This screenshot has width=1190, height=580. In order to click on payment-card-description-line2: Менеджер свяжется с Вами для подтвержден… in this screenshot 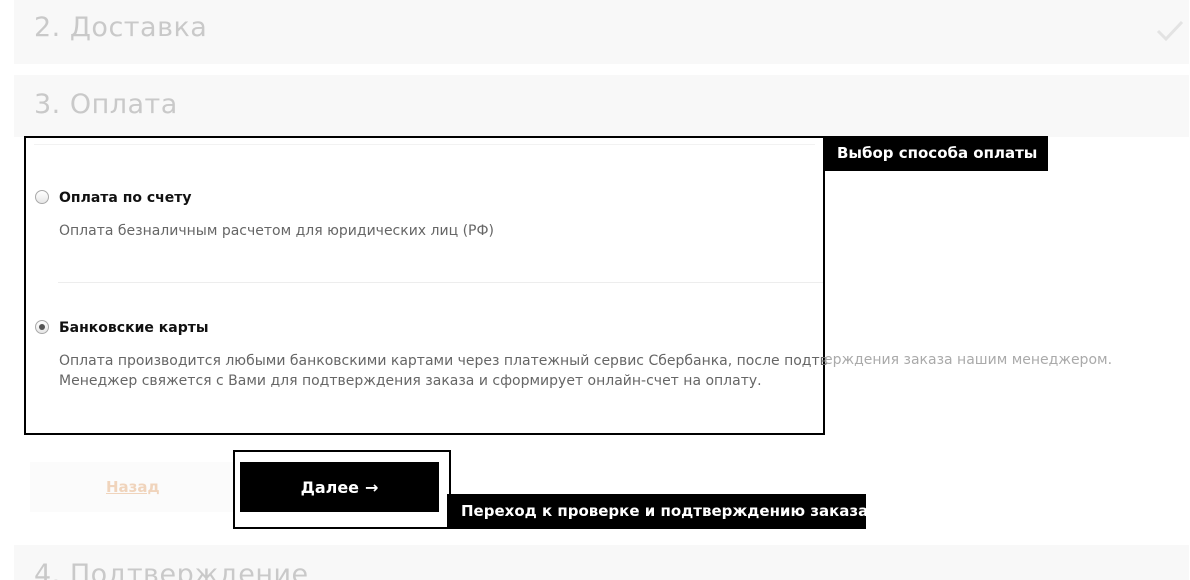, I will do `click(410, 381)`.